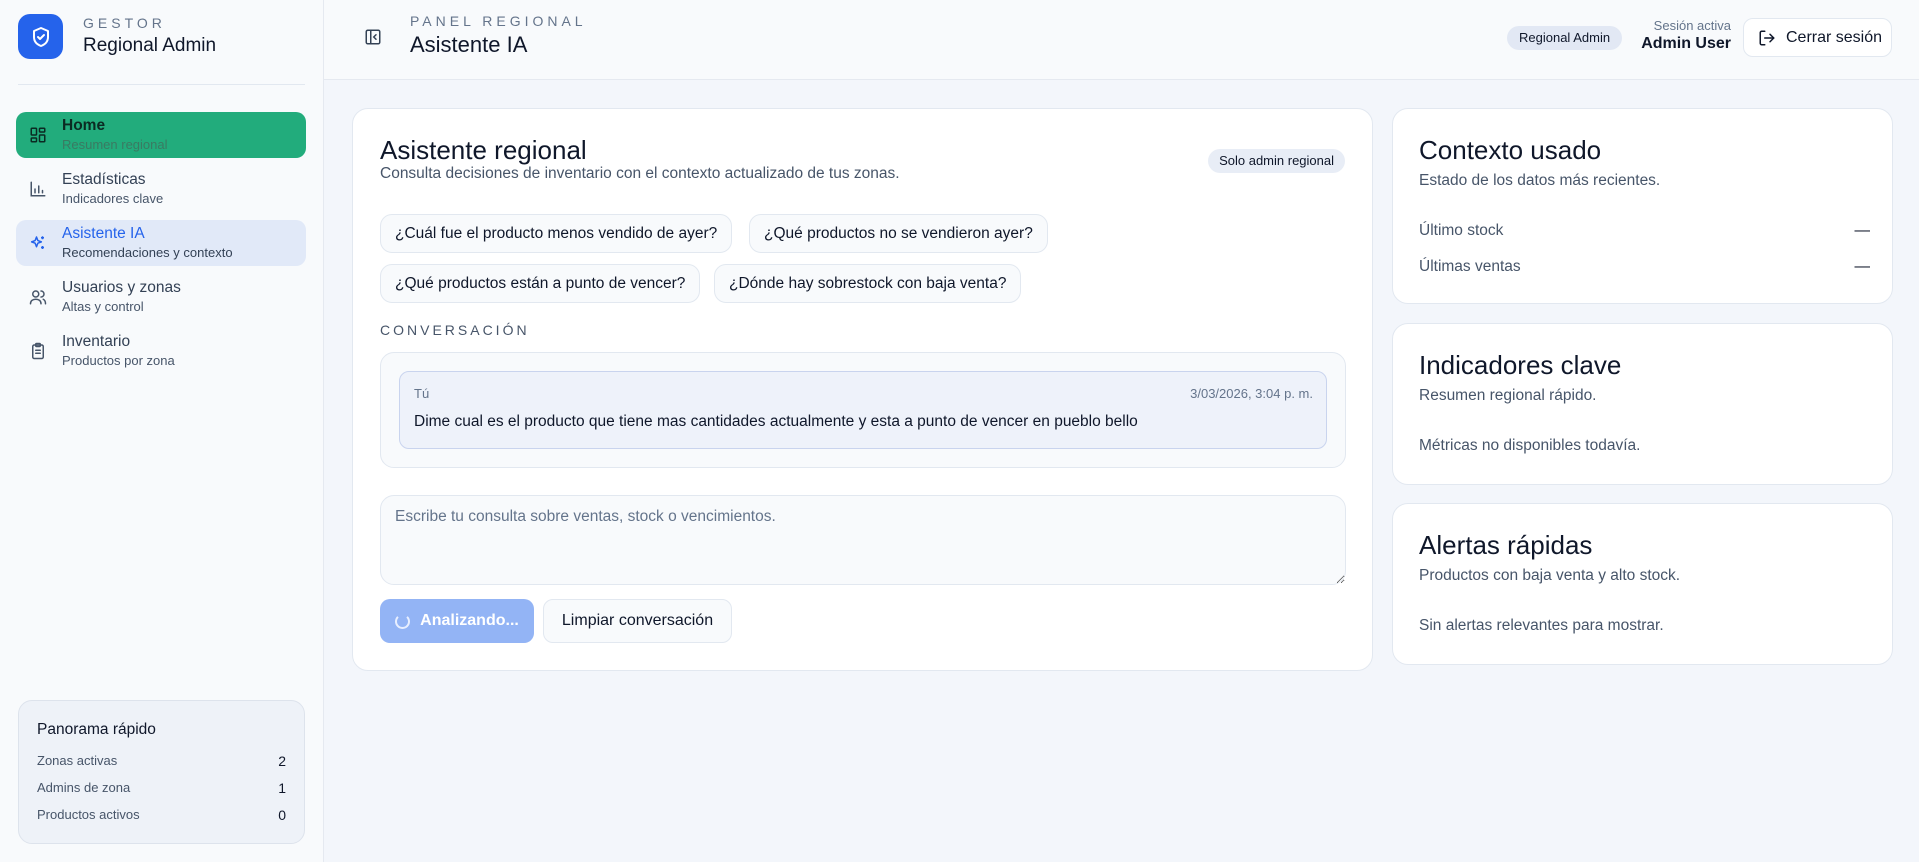 The height and width of the screenshot is (862, 1919). Describe the element at coordinates (1565, 38) in the screenshot. I see `role-badge: Regional Admin` at that location.